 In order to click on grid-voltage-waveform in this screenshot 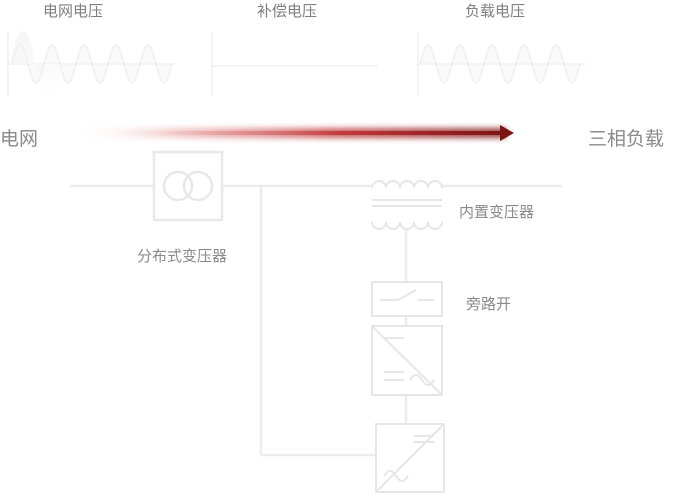, I will do `click(91, 64)`.